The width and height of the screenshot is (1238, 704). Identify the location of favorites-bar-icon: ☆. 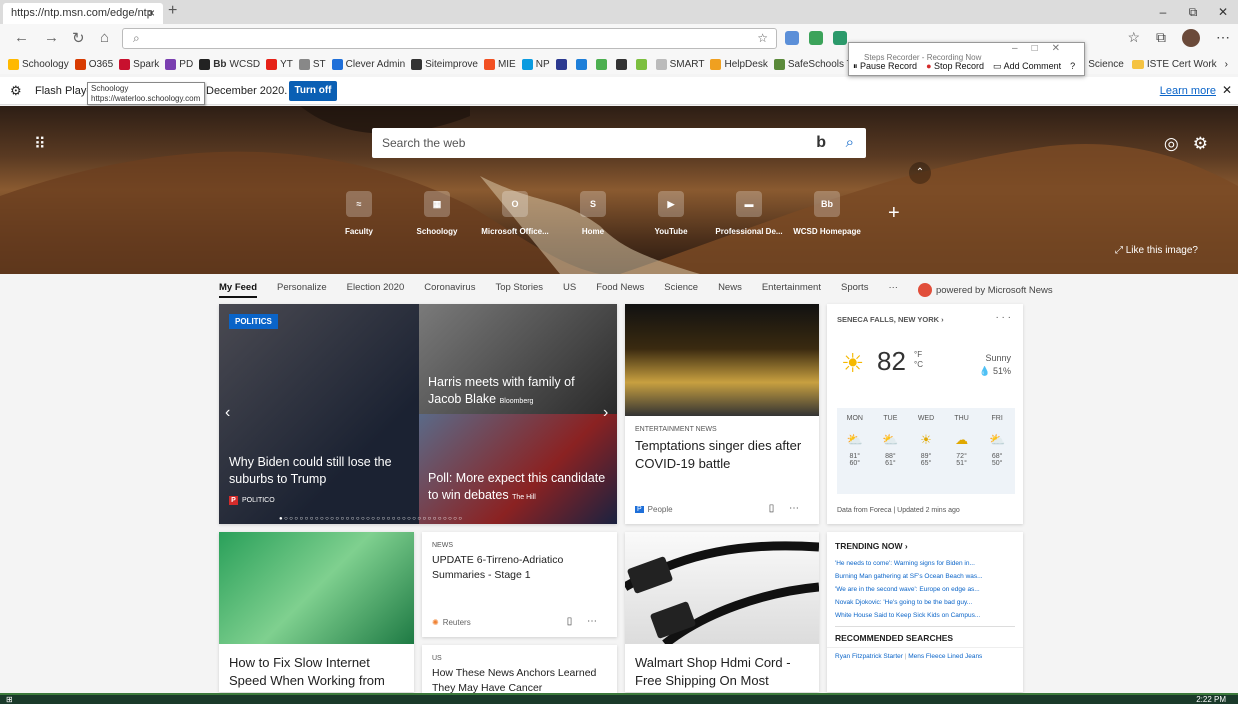
(1133, 38).